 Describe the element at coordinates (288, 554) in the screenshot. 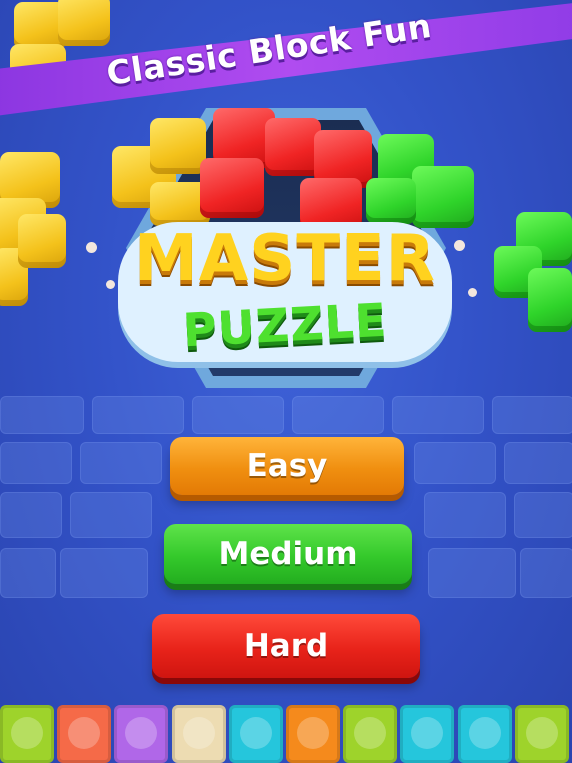

I see `medium-button: Medium` at that location.